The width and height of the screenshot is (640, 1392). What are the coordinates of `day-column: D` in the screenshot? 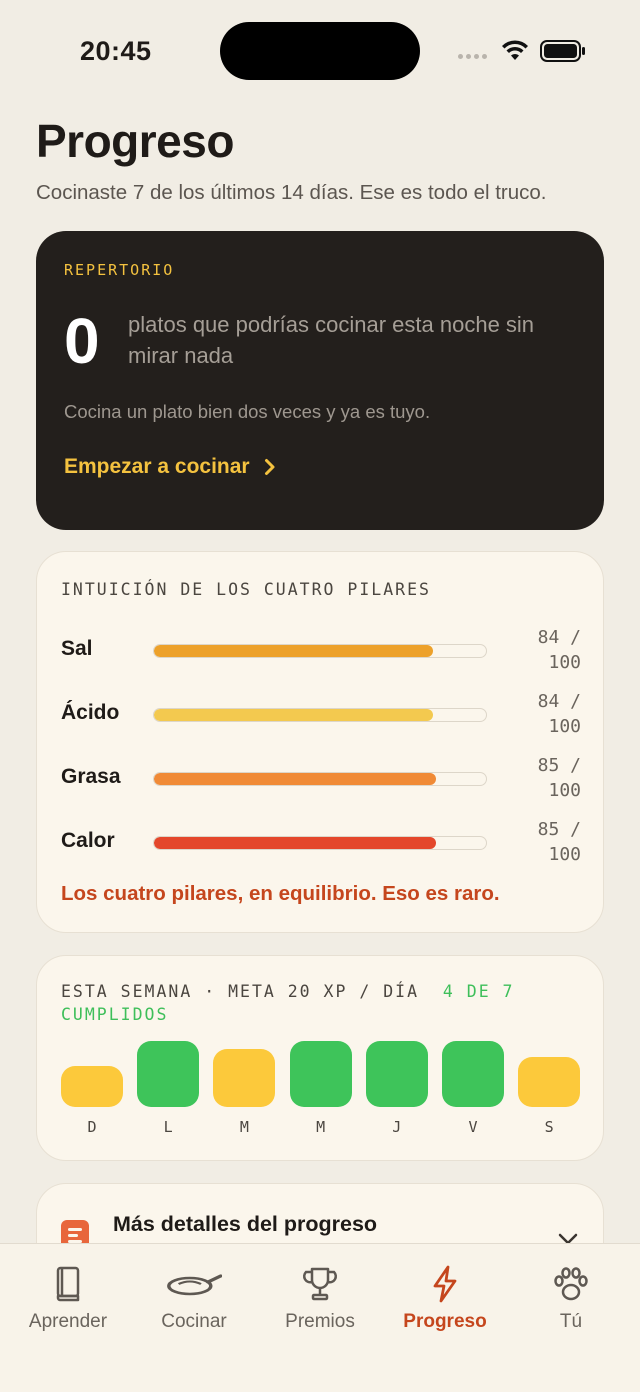 It's located at (92, 1051).